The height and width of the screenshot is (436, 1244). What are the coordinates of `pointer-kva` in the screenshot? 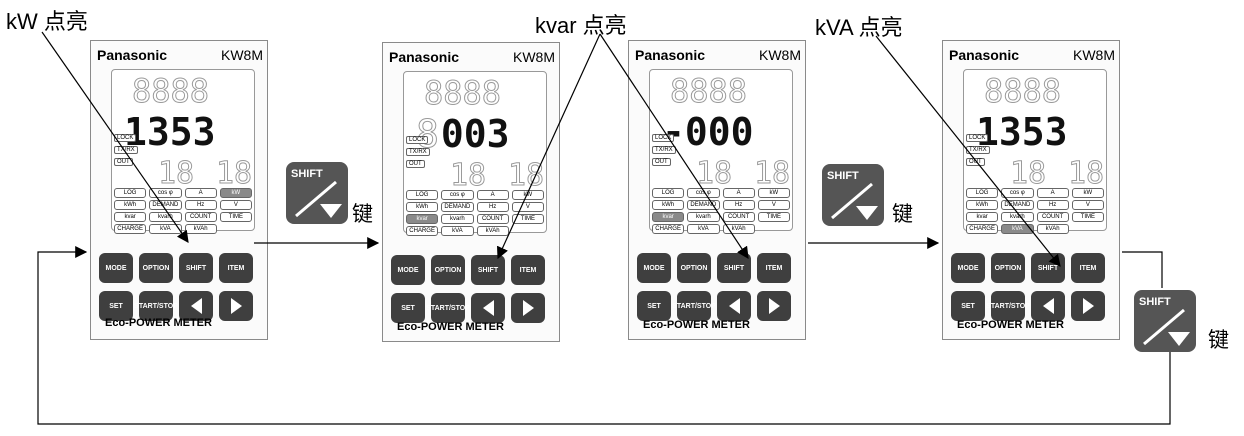 It's located at (968, 151).